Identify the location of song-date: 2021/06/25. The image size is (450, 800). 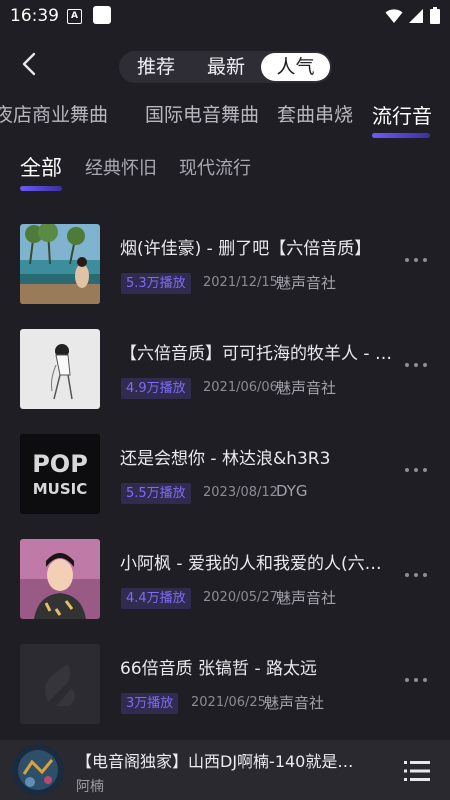
(228, 702).